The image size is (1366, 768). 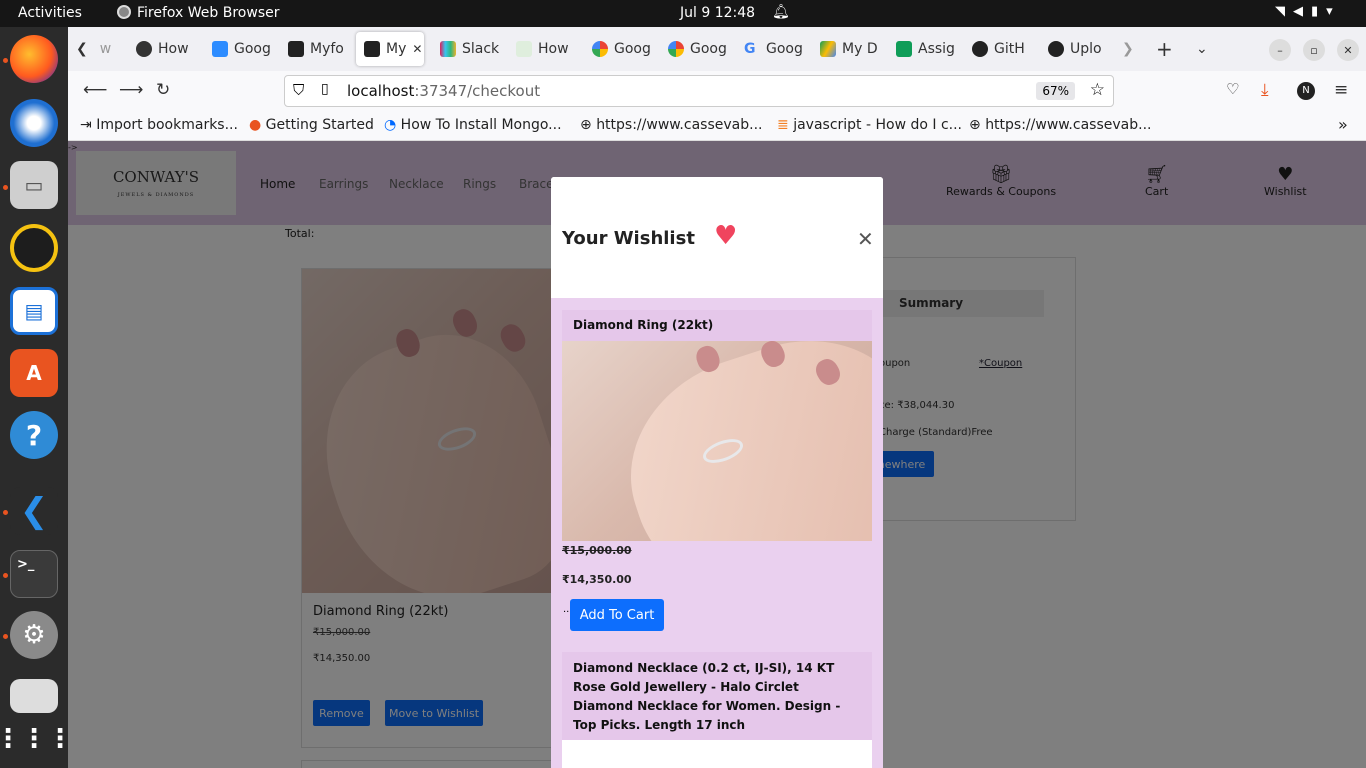 What do you see at coordinates (779, 49) in the screenshot?
I see `tab: G Goog` at bounding box center [779, 49].